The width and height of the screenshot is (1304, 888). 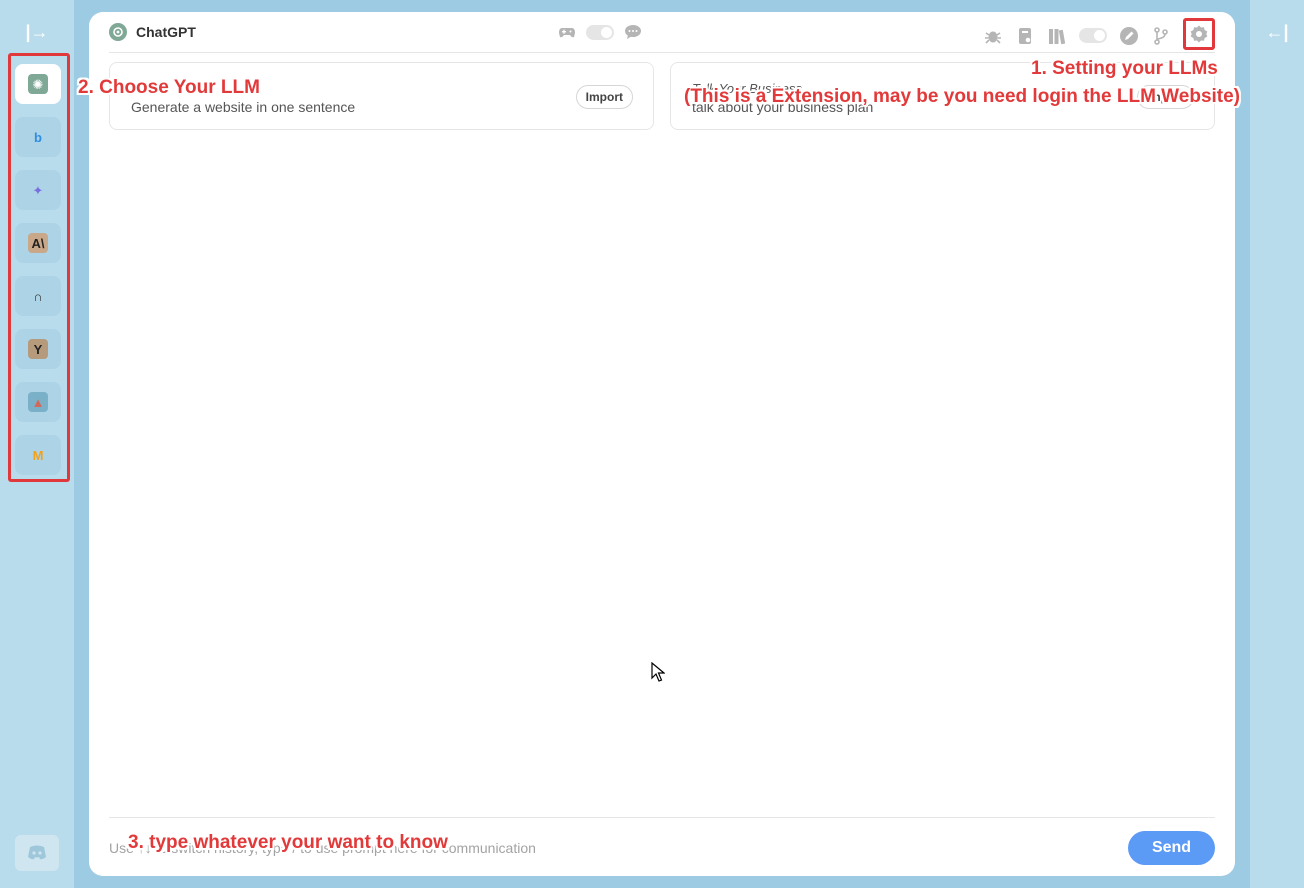 What do you see at coordinates (288, 842) in the screenshot?
I see `annotation-step3: 3. type whatever your want to know` at bounding box center [288, 842].